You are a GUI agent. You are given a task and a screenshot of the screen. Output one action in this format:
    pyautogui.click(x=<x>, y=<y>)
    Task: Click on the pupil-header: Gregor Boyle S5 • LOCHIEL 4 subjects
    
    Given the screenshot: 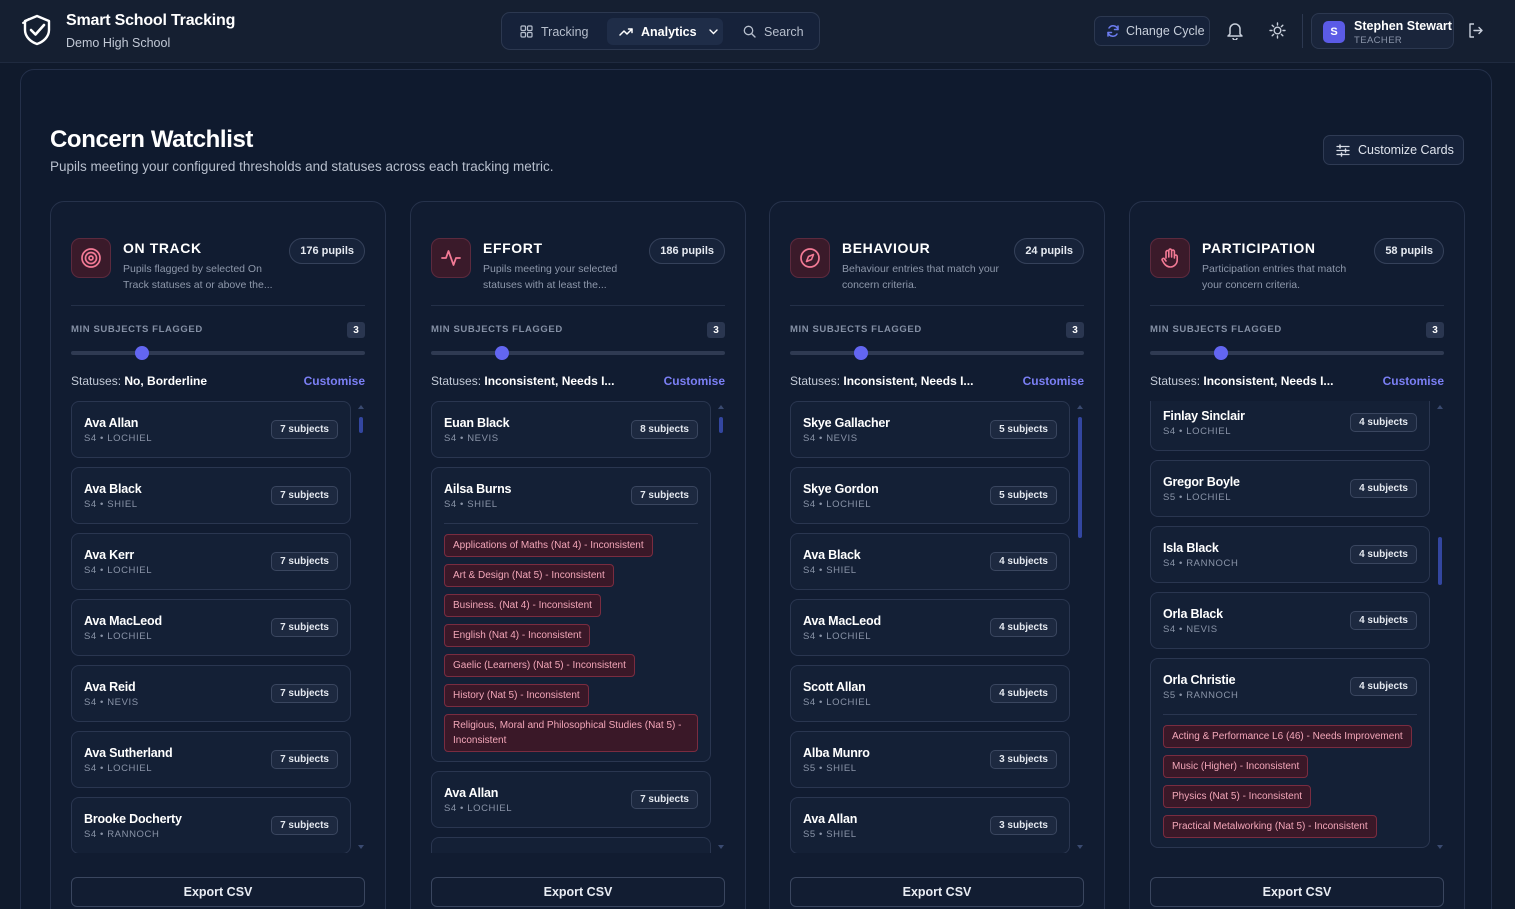 What is the action you would take?
    pyautogui.click(x=1290, y=488)
    